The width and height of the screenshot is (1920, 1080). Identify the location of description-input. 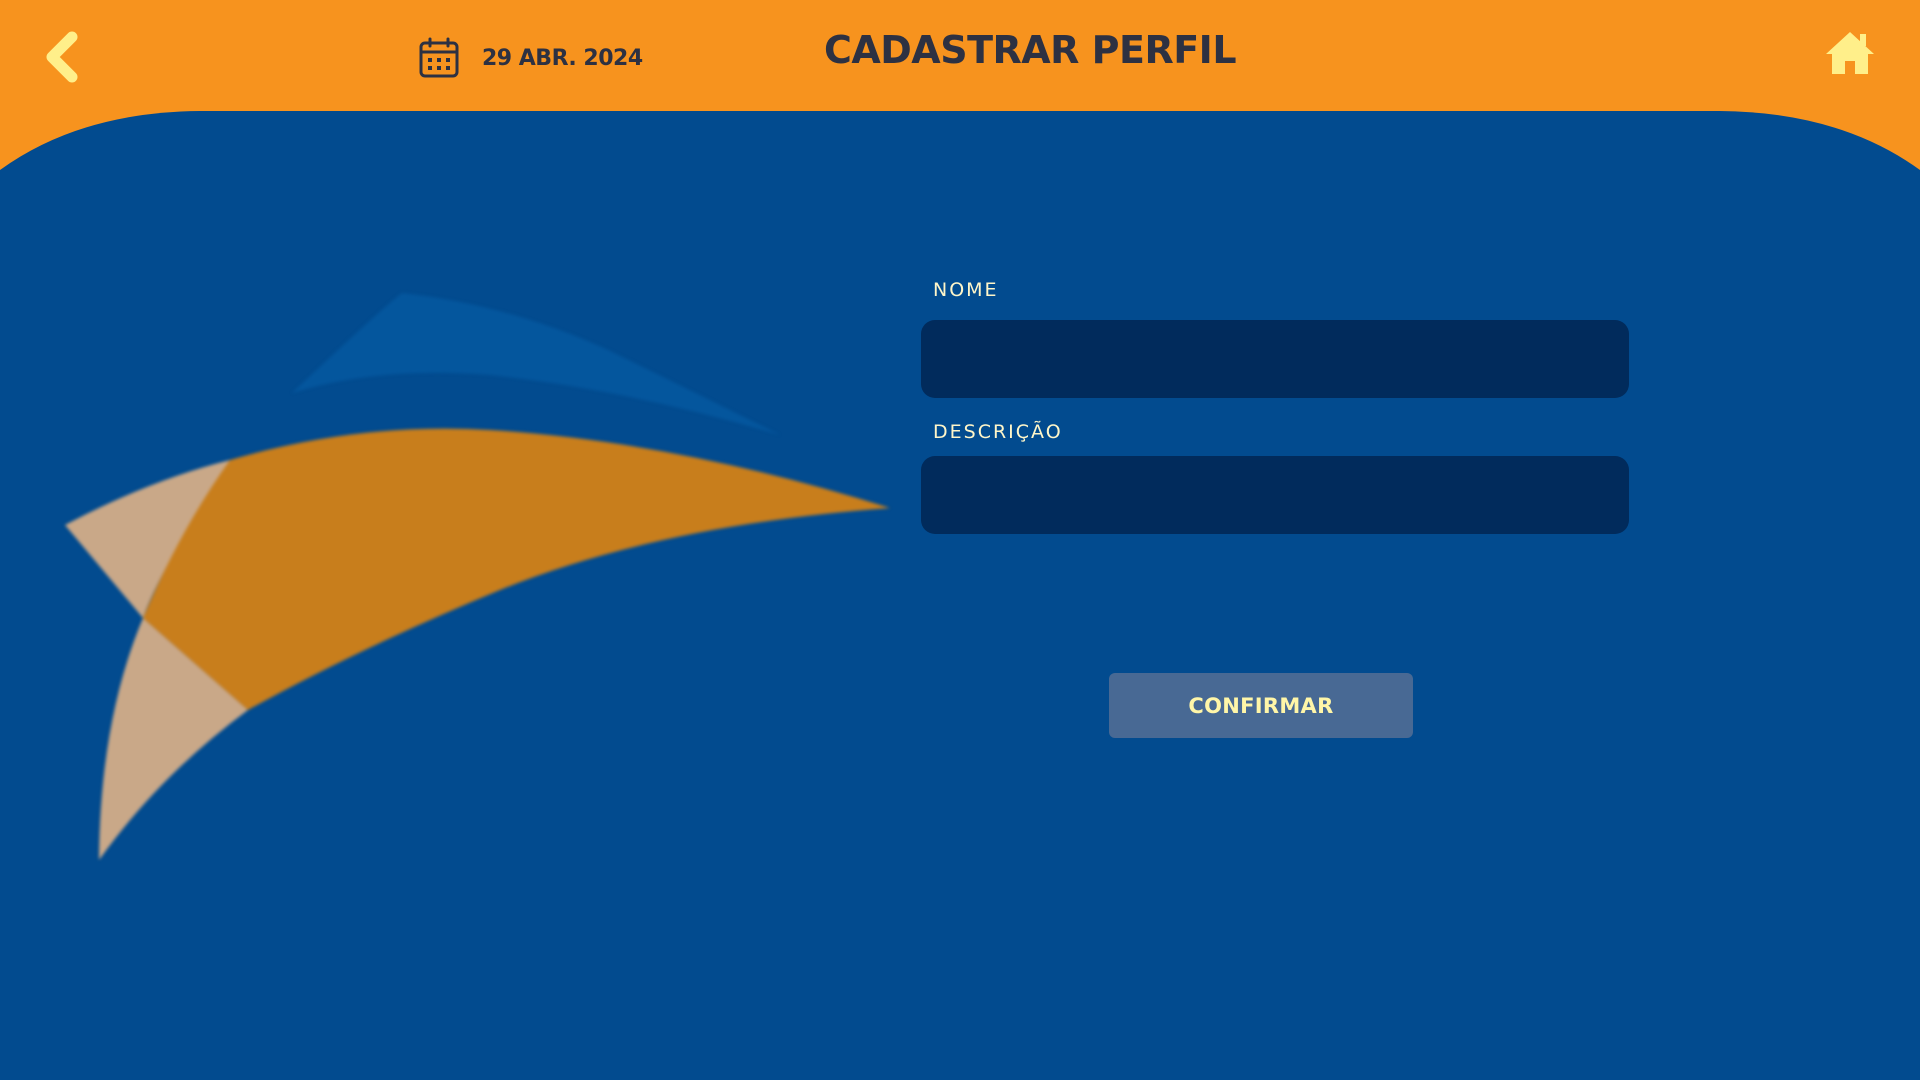
(1275, 495).